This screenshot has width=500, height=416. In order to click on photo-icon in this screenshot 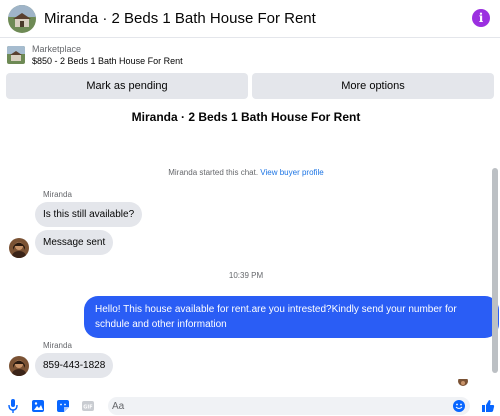, I will do `click(38, 406)`.